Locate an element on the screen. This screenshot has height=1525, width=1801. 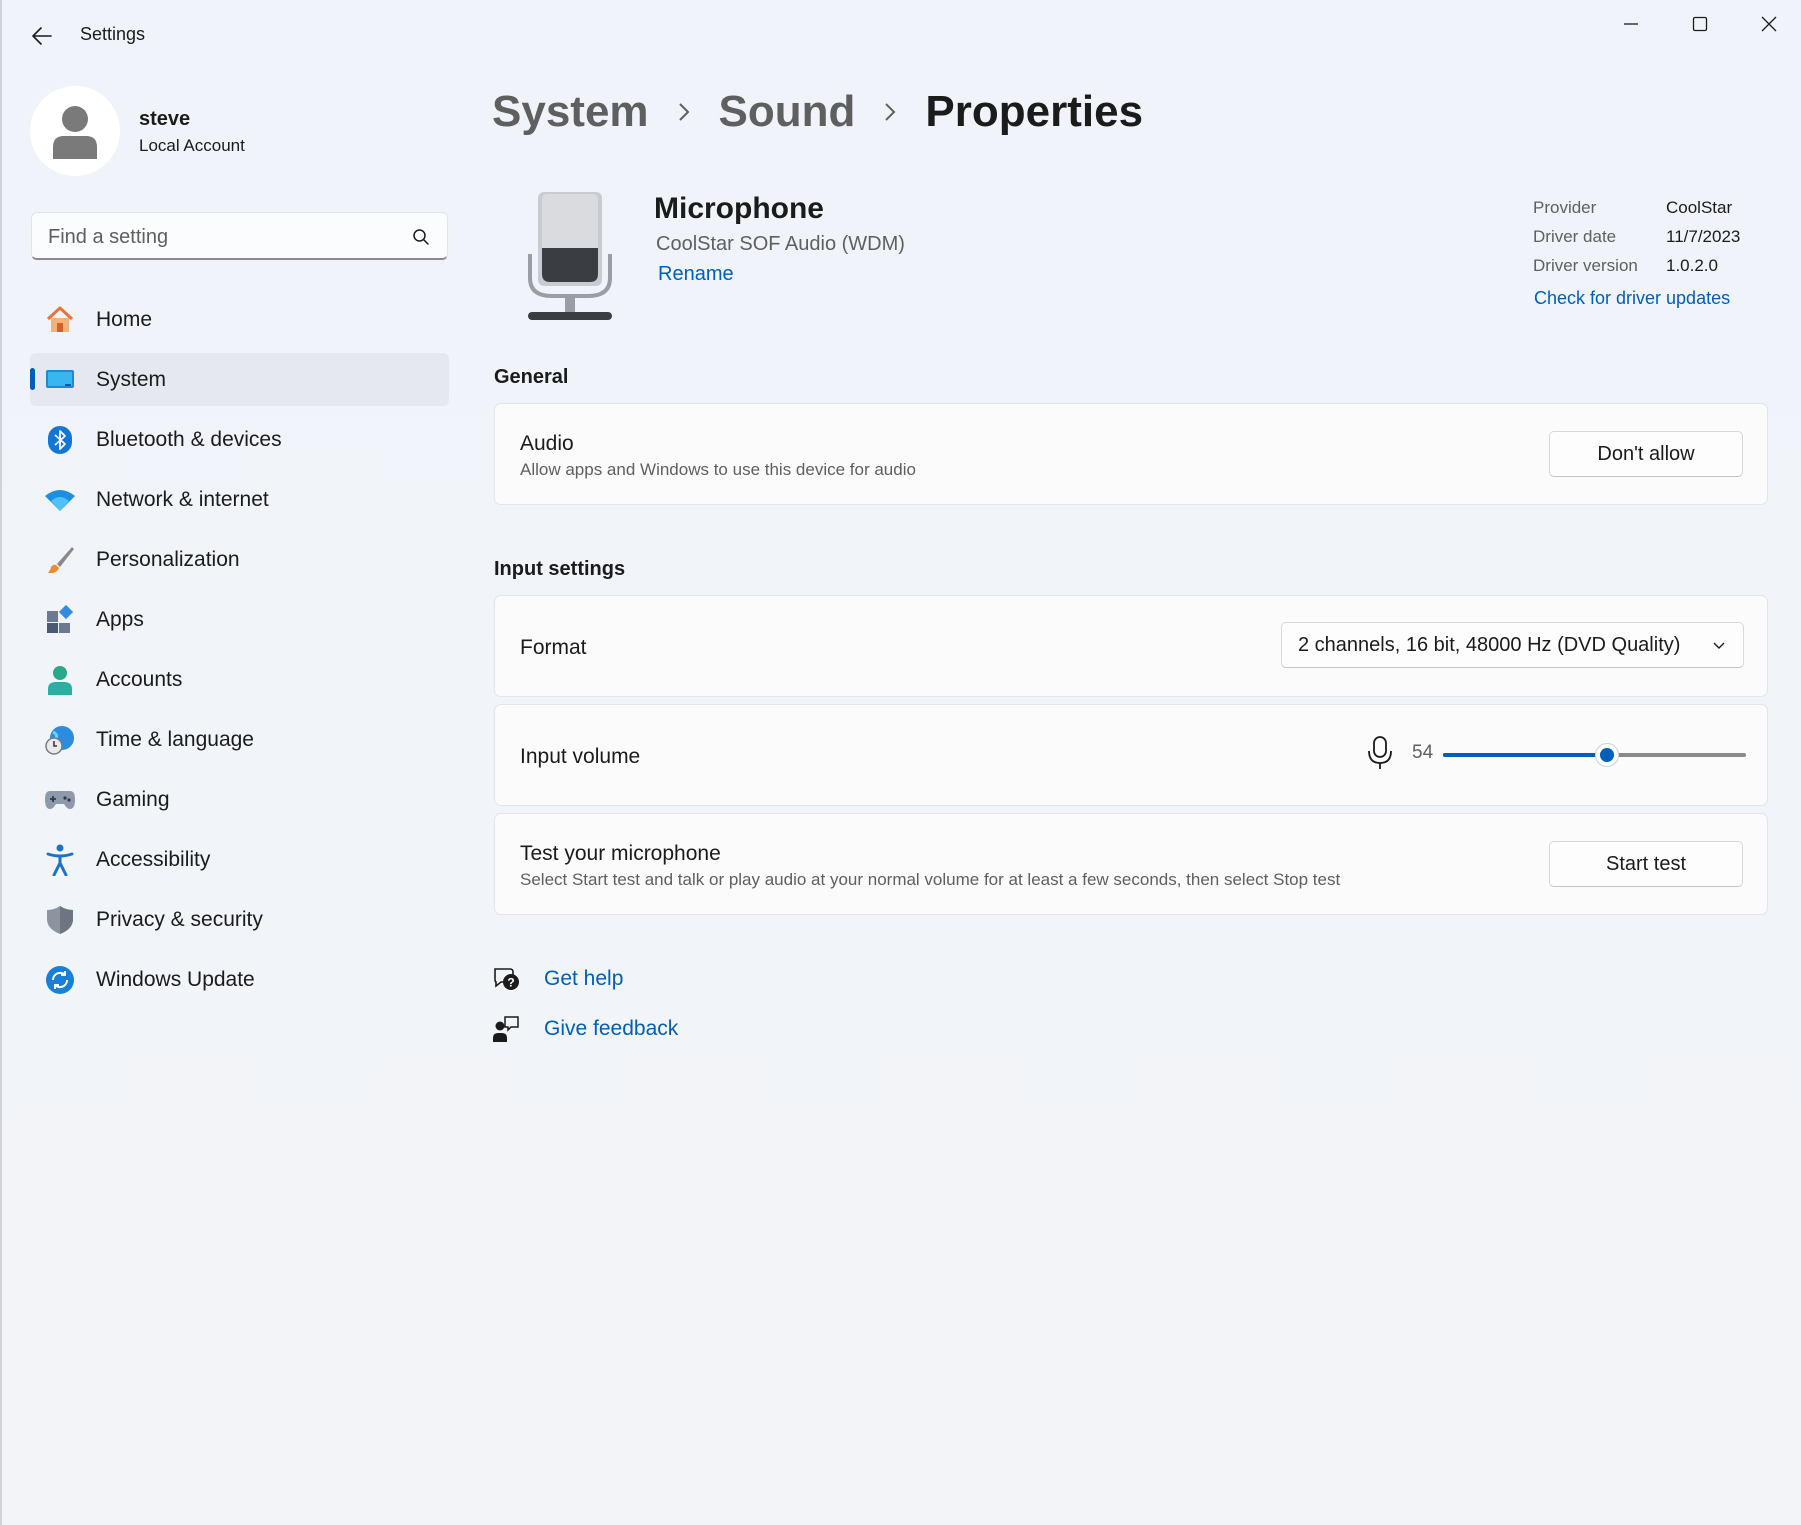
audio-title: Audio is located at coordinates (547, 443).